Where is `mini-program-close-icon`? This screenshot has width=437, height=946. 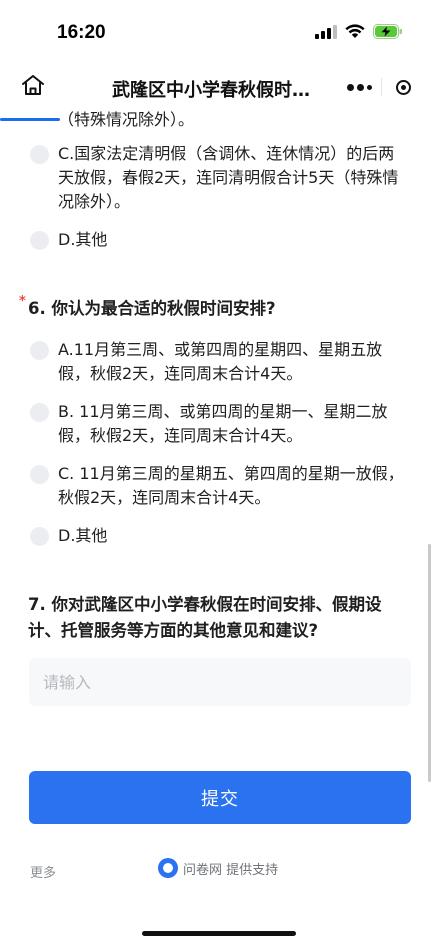
mini-program-close-icon is located at coordinates (403, 87).